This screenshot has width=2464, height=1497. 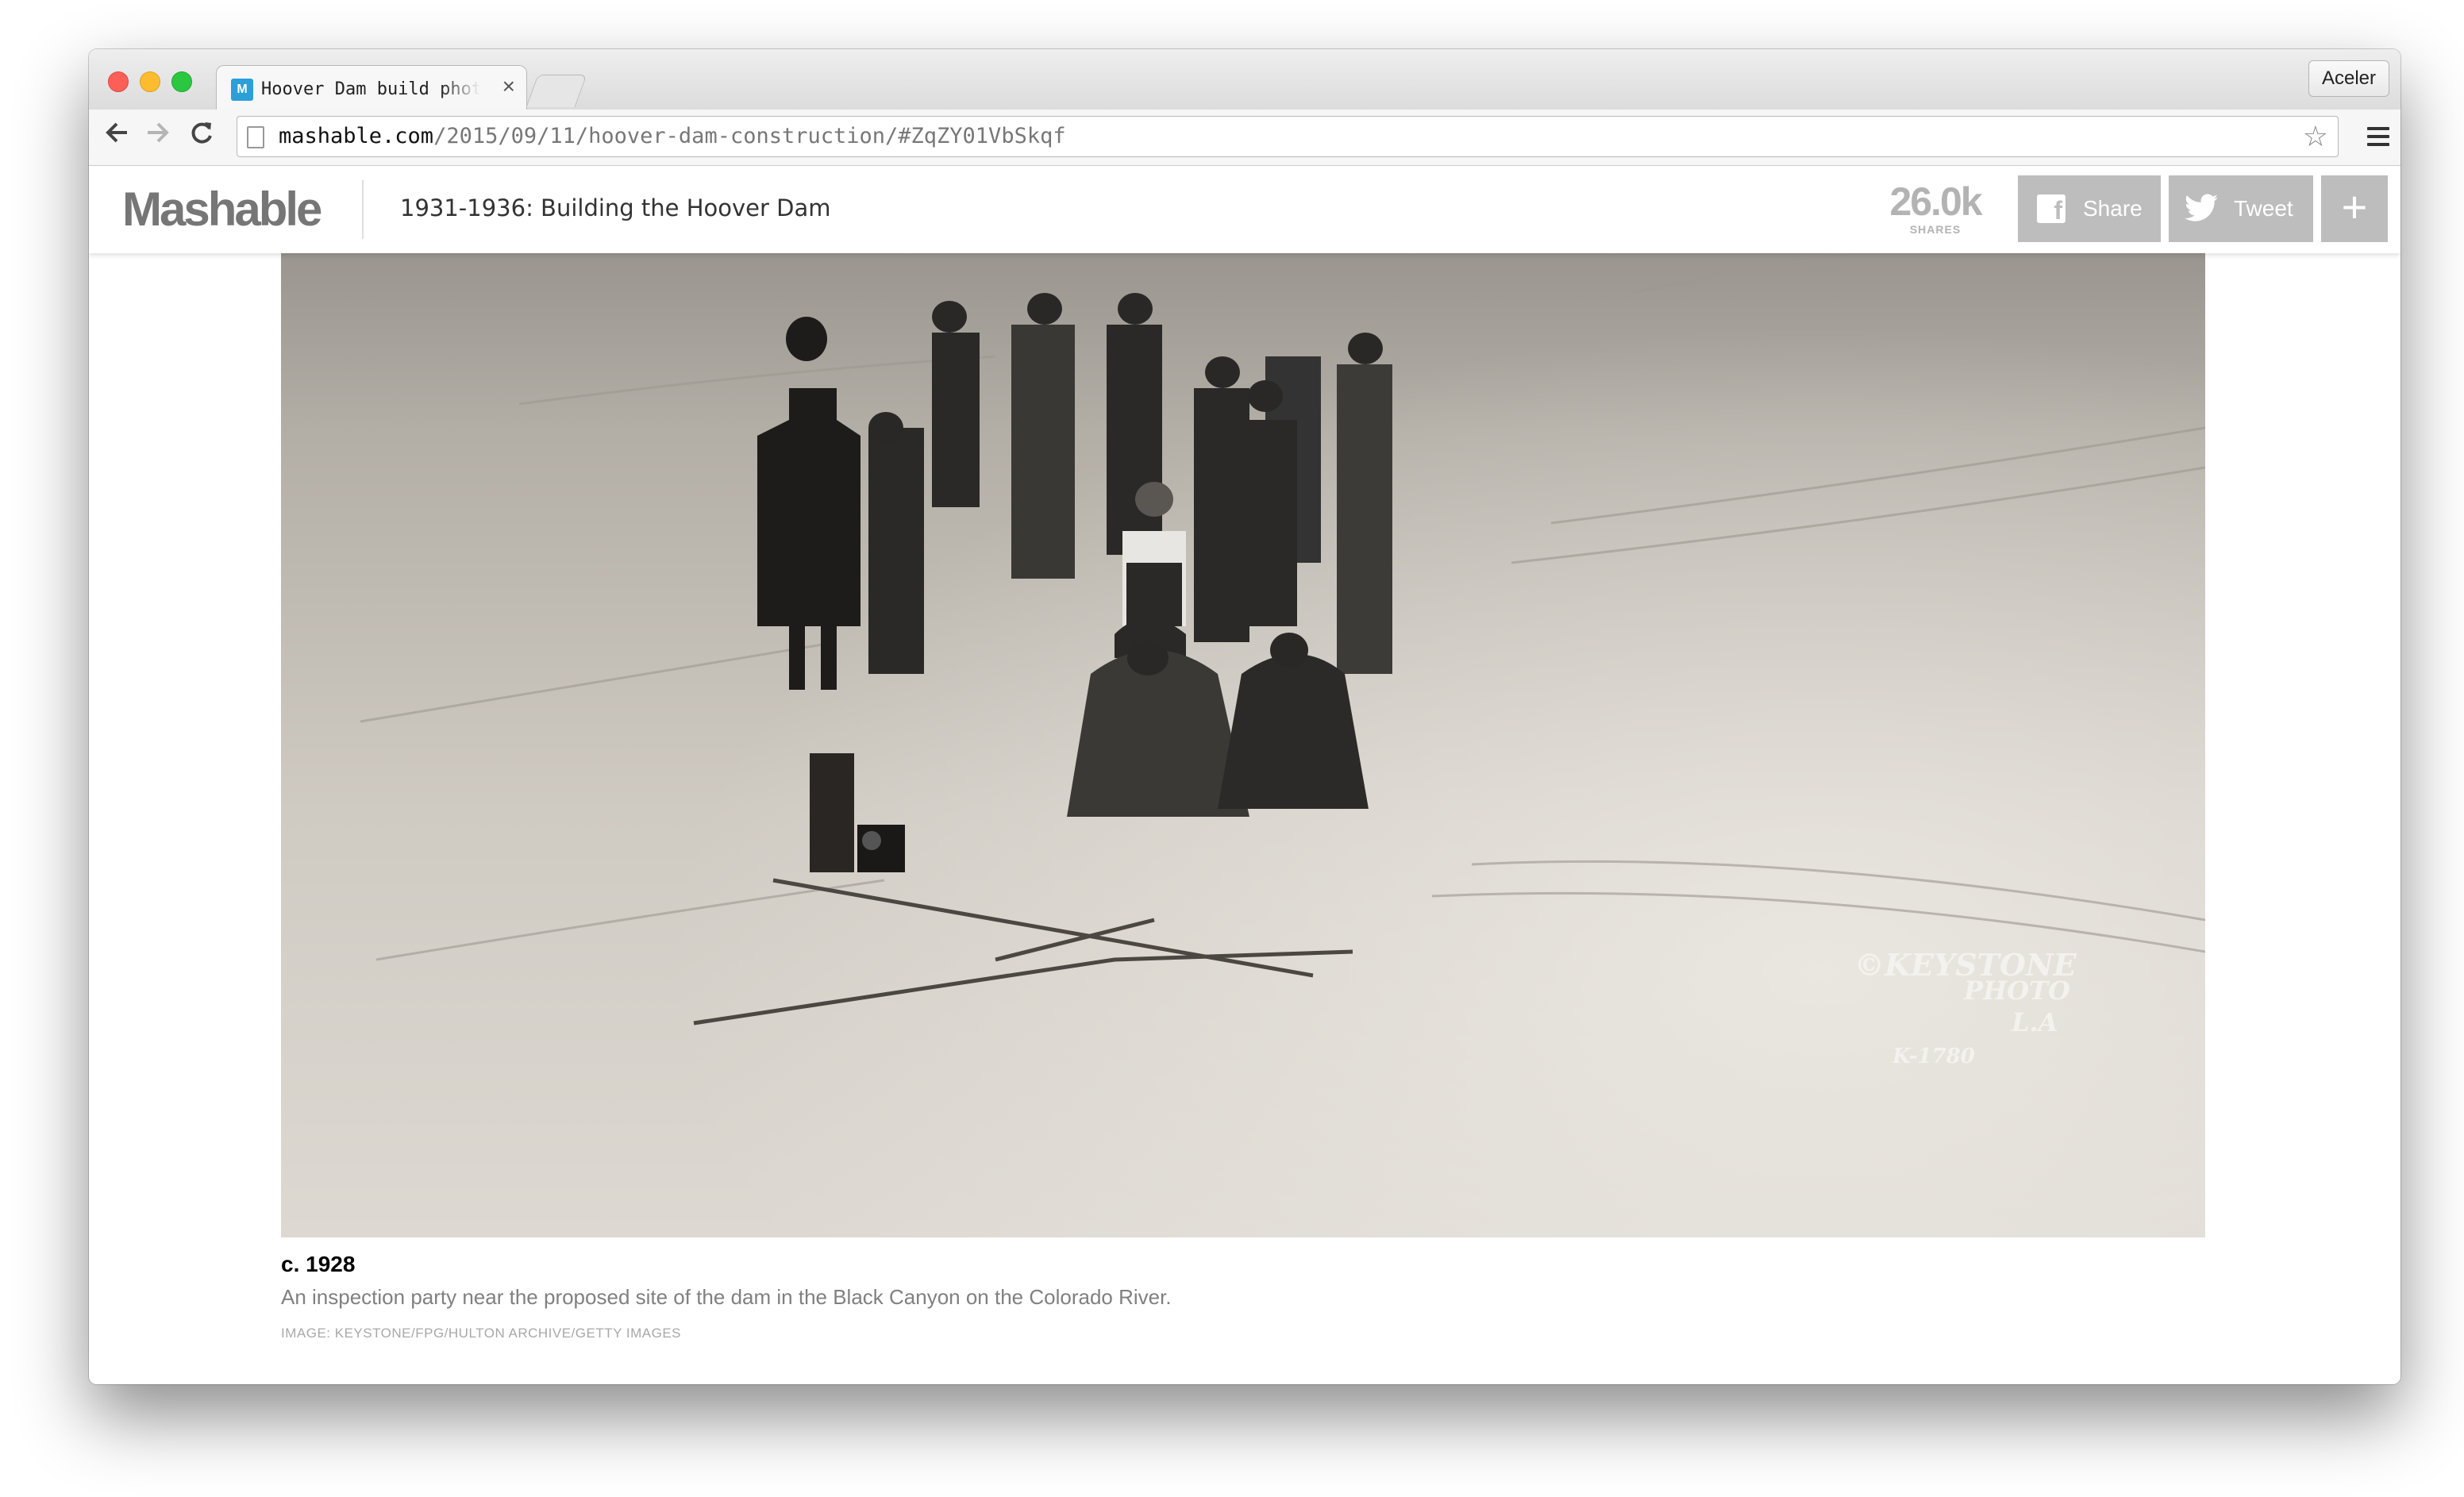 I want to click on new-tab-button, so click(x=556, y=91).